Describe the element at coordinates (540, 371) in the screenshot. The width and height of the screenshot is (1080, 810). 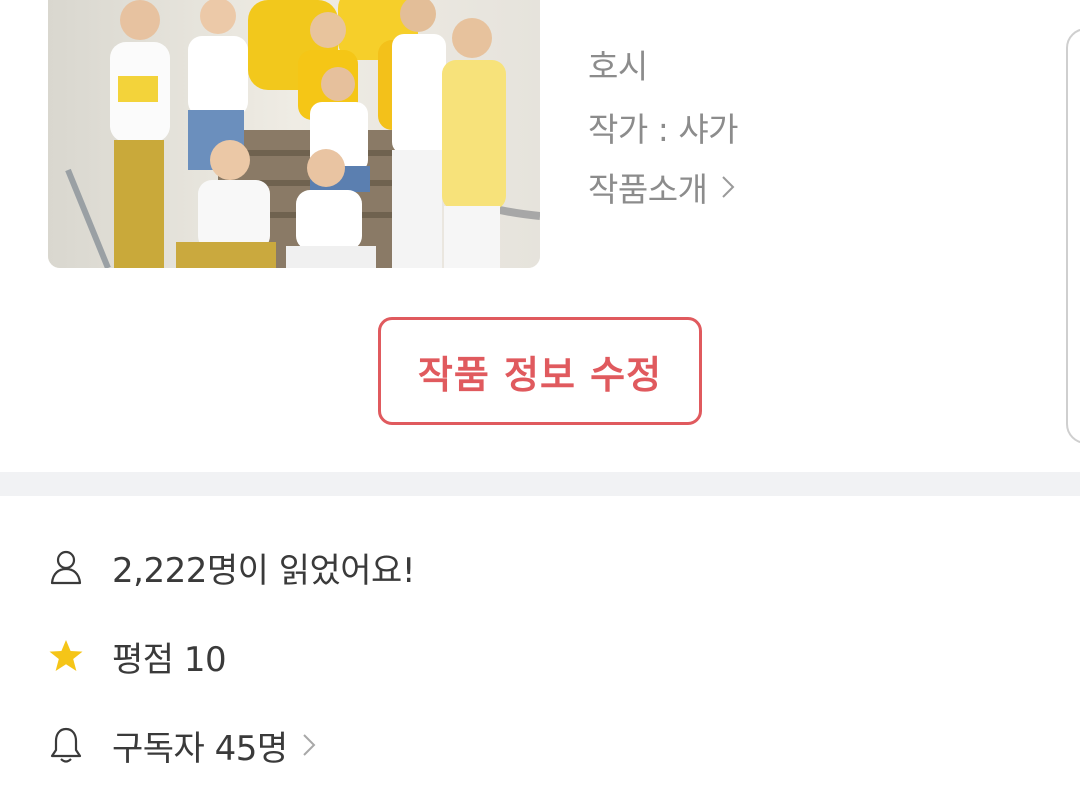
I see `edit-work-info-button: 작품 정보 수정` at that location.